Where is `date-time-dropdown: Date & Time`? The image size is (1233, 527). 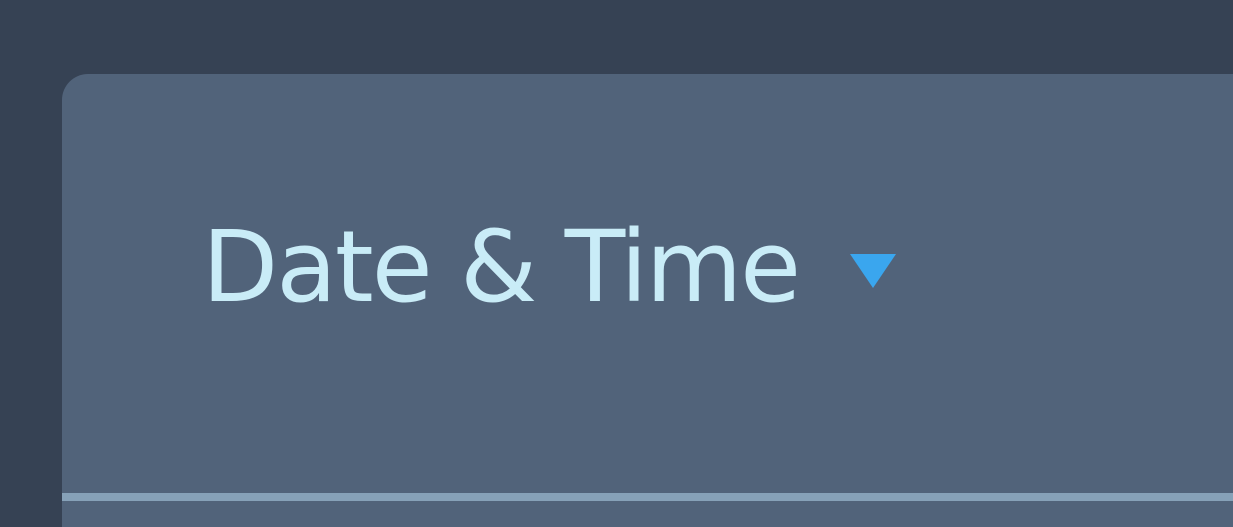 date-time-dropdown: Date & Time is located at coordinates (549, 267).